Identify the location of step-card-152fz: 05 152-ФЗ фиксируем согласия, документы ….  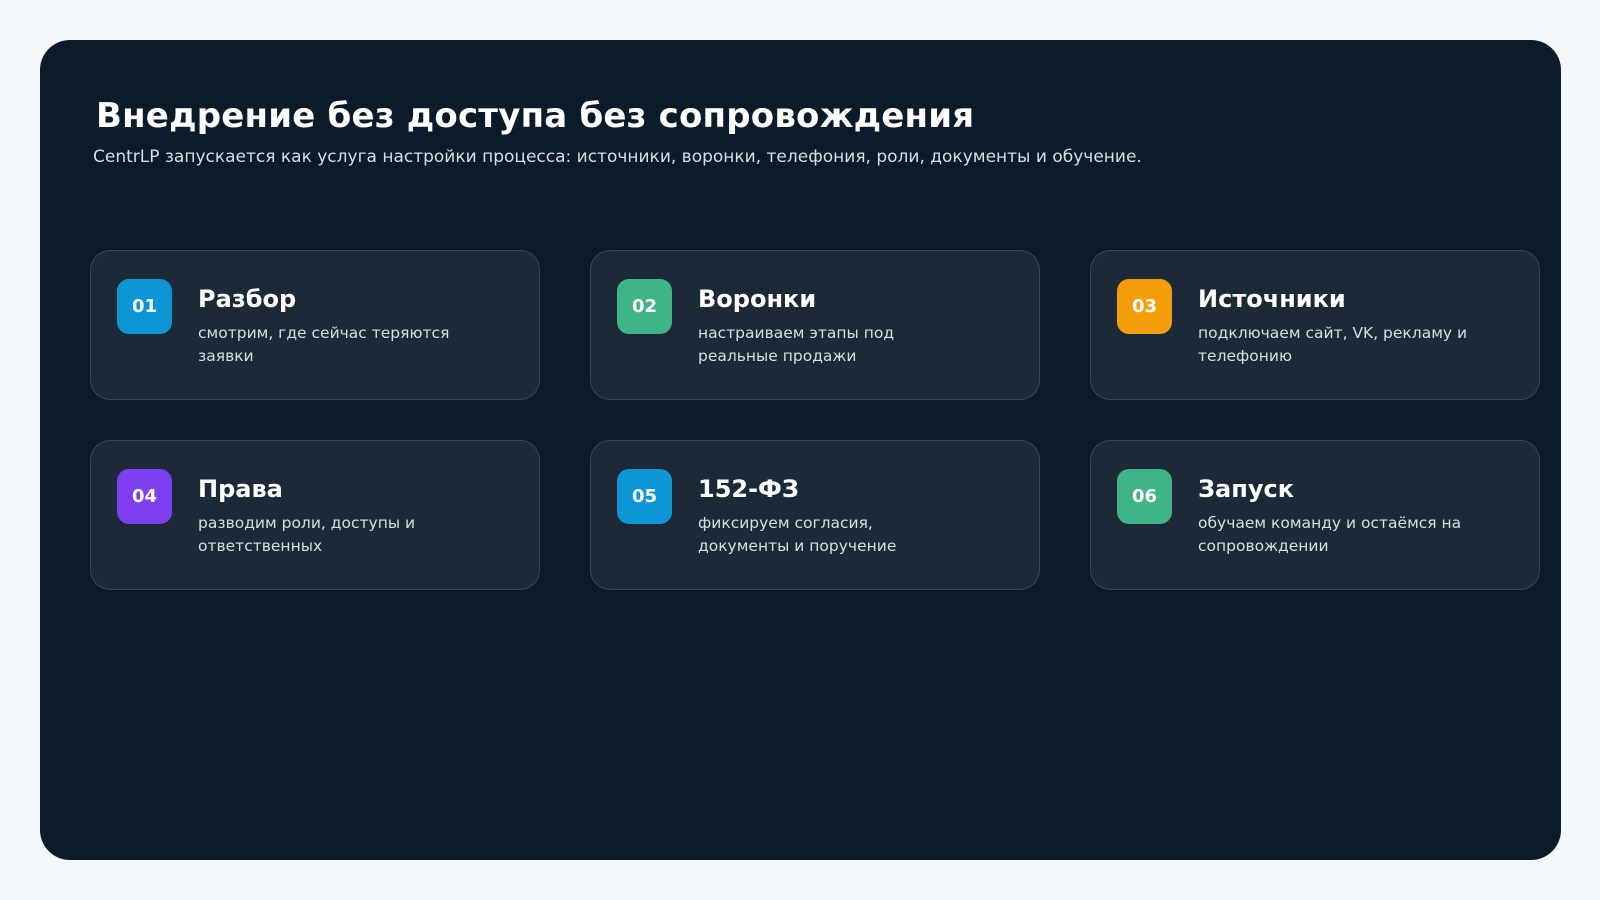
(815, 515).